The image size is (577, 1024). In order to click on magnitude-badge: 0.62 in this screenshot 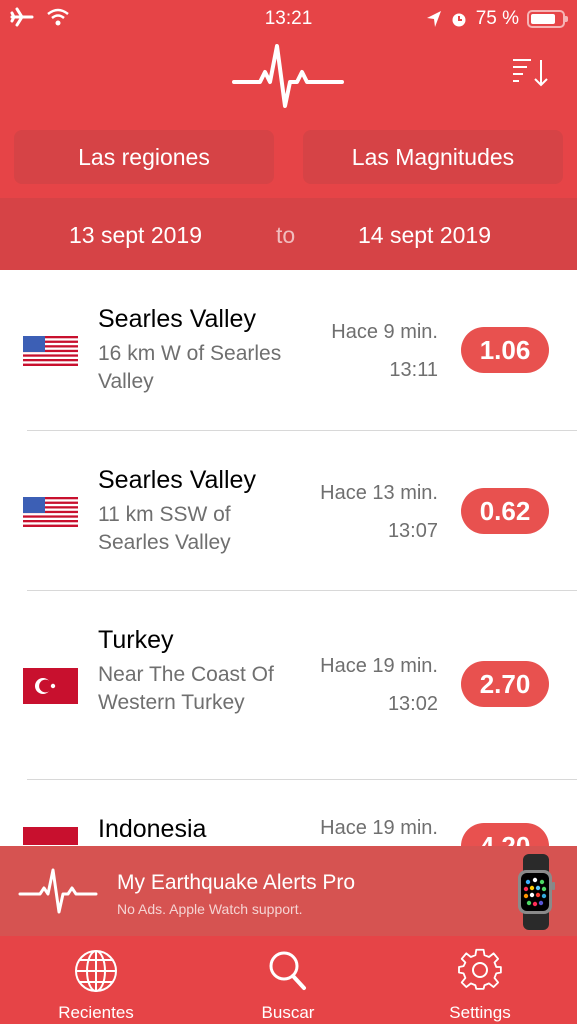, I will do `click(505, 511)`.